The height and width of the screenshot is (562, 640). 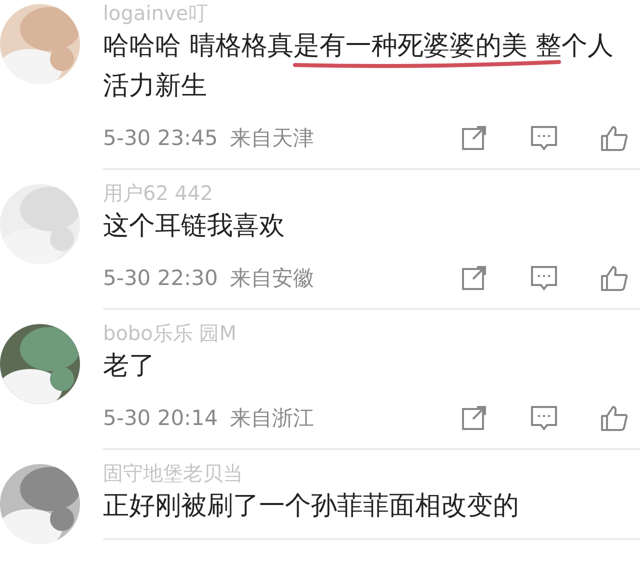 I want to click on username: 用户62 442, so click(x=365, y=193).